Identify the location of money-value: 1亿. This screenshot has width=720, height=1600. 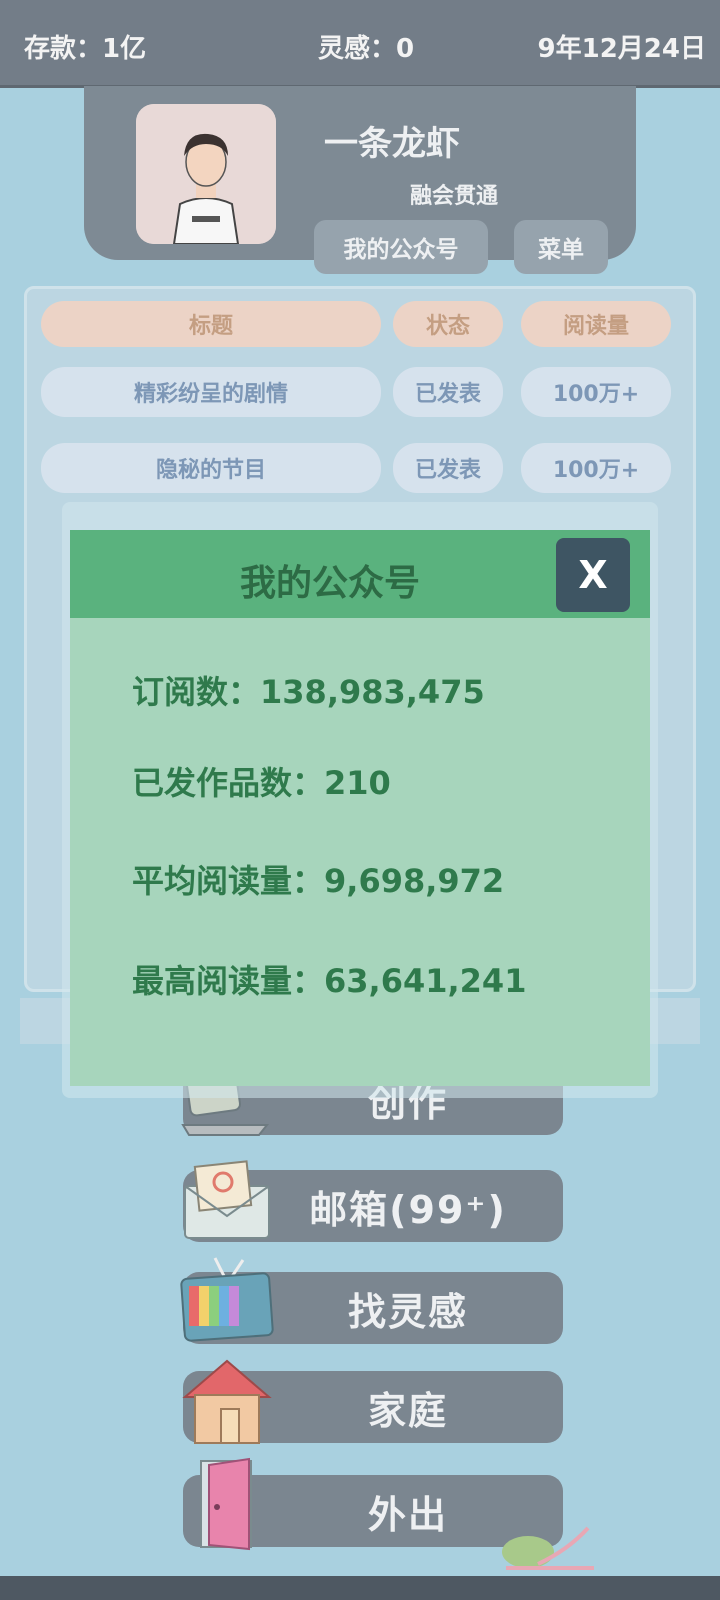
(124, 49).